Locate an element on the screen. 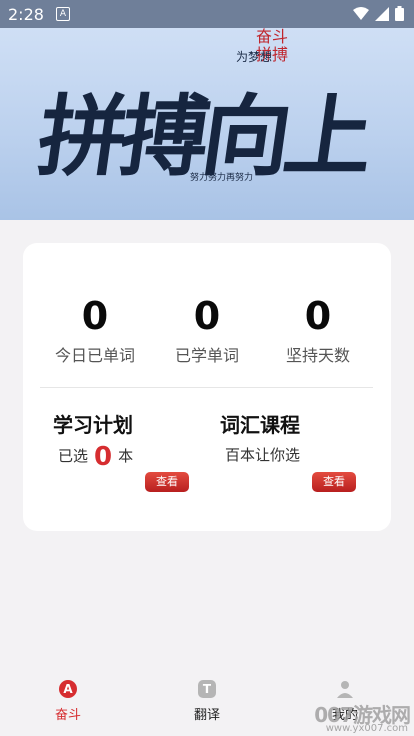 This screenshot has height=736, width=414. vocab-course-view-button: 查看 is located at coordinates (334, 482).